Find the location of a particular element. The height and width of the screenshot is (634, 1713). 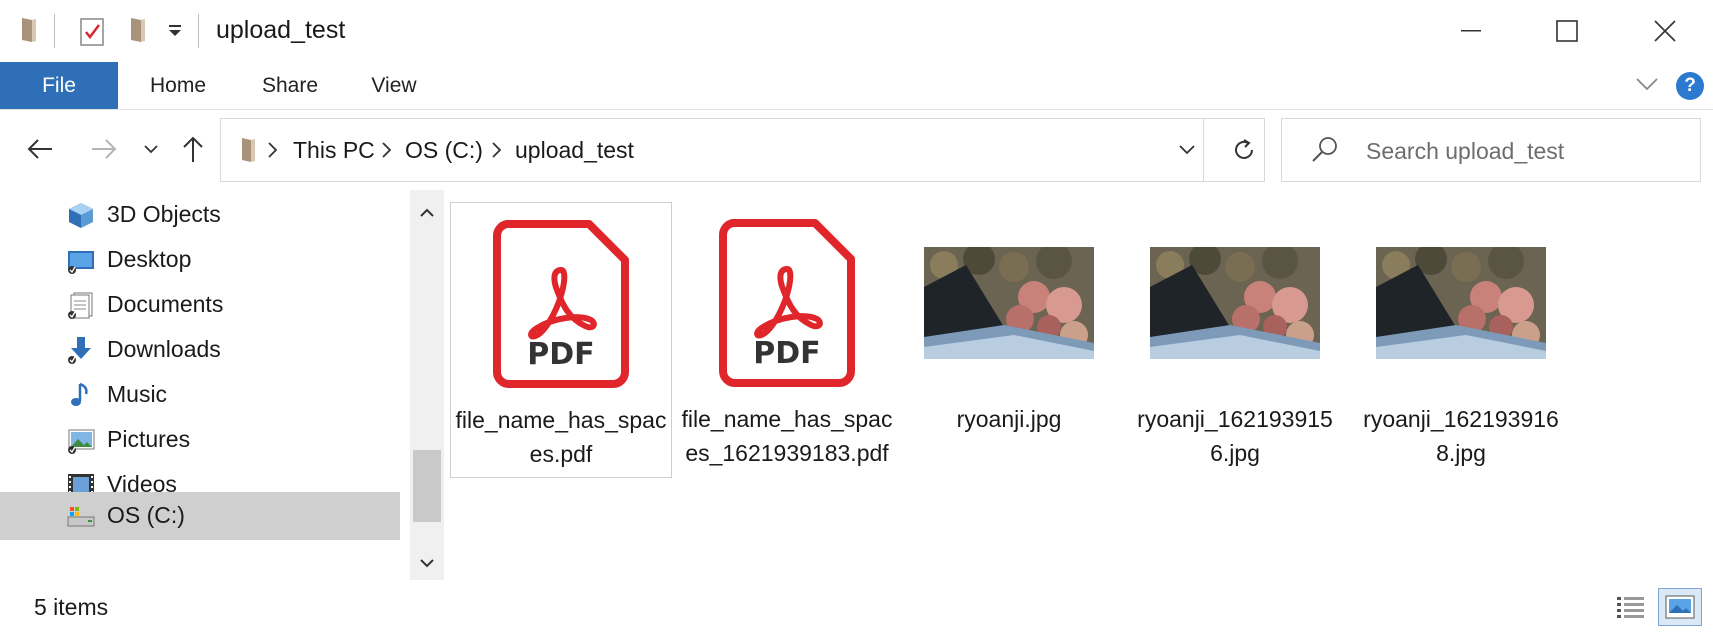

tab-share: Share is located at coordinates (290, 85).